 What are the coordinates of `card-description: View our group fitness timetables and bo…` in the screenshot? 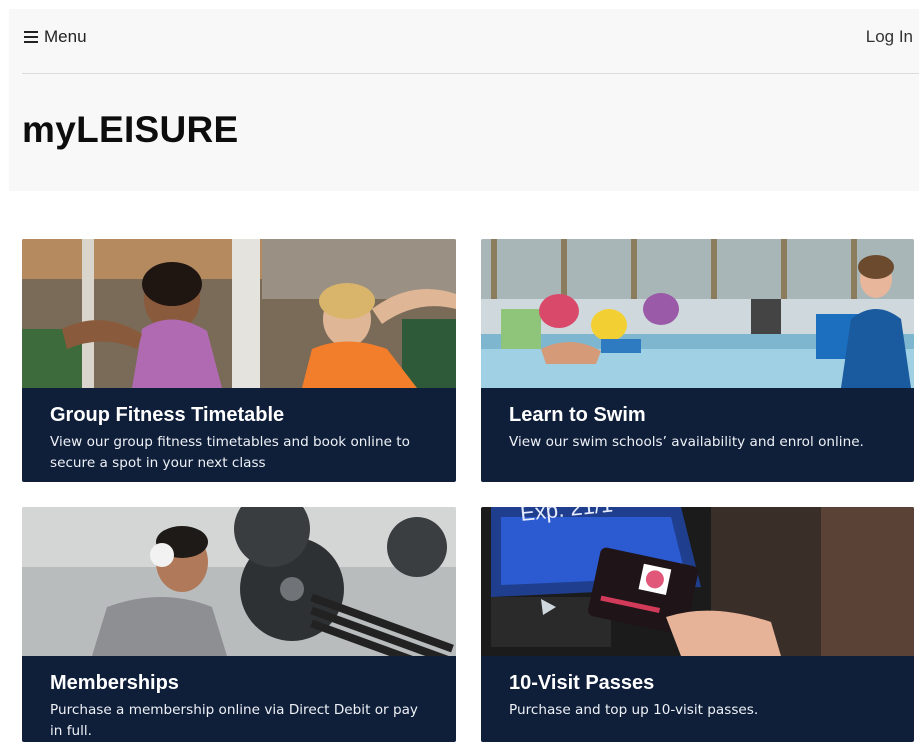 It's located at (230, 452).